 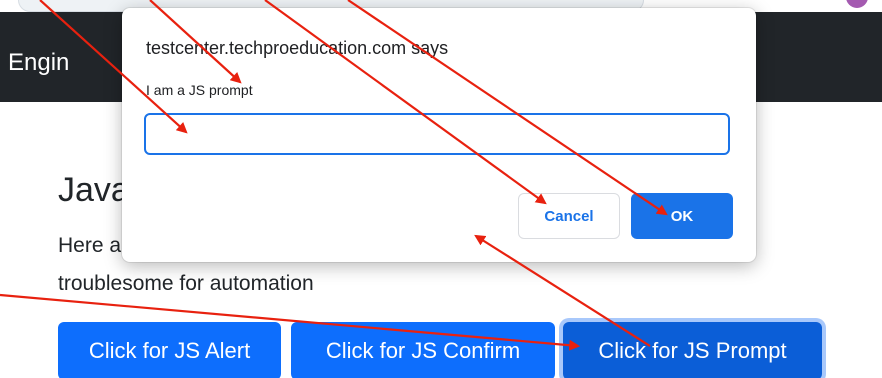 I want to click on dialog-message: I am a JS prompt, so click(x=199, y=90).